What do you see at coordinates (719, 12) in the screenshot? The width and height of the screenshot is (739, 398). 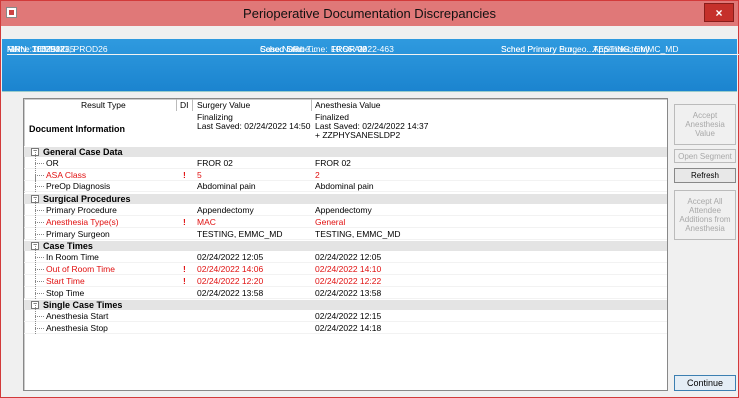 I see `close-button: ×` at bounding box center [719, 12].